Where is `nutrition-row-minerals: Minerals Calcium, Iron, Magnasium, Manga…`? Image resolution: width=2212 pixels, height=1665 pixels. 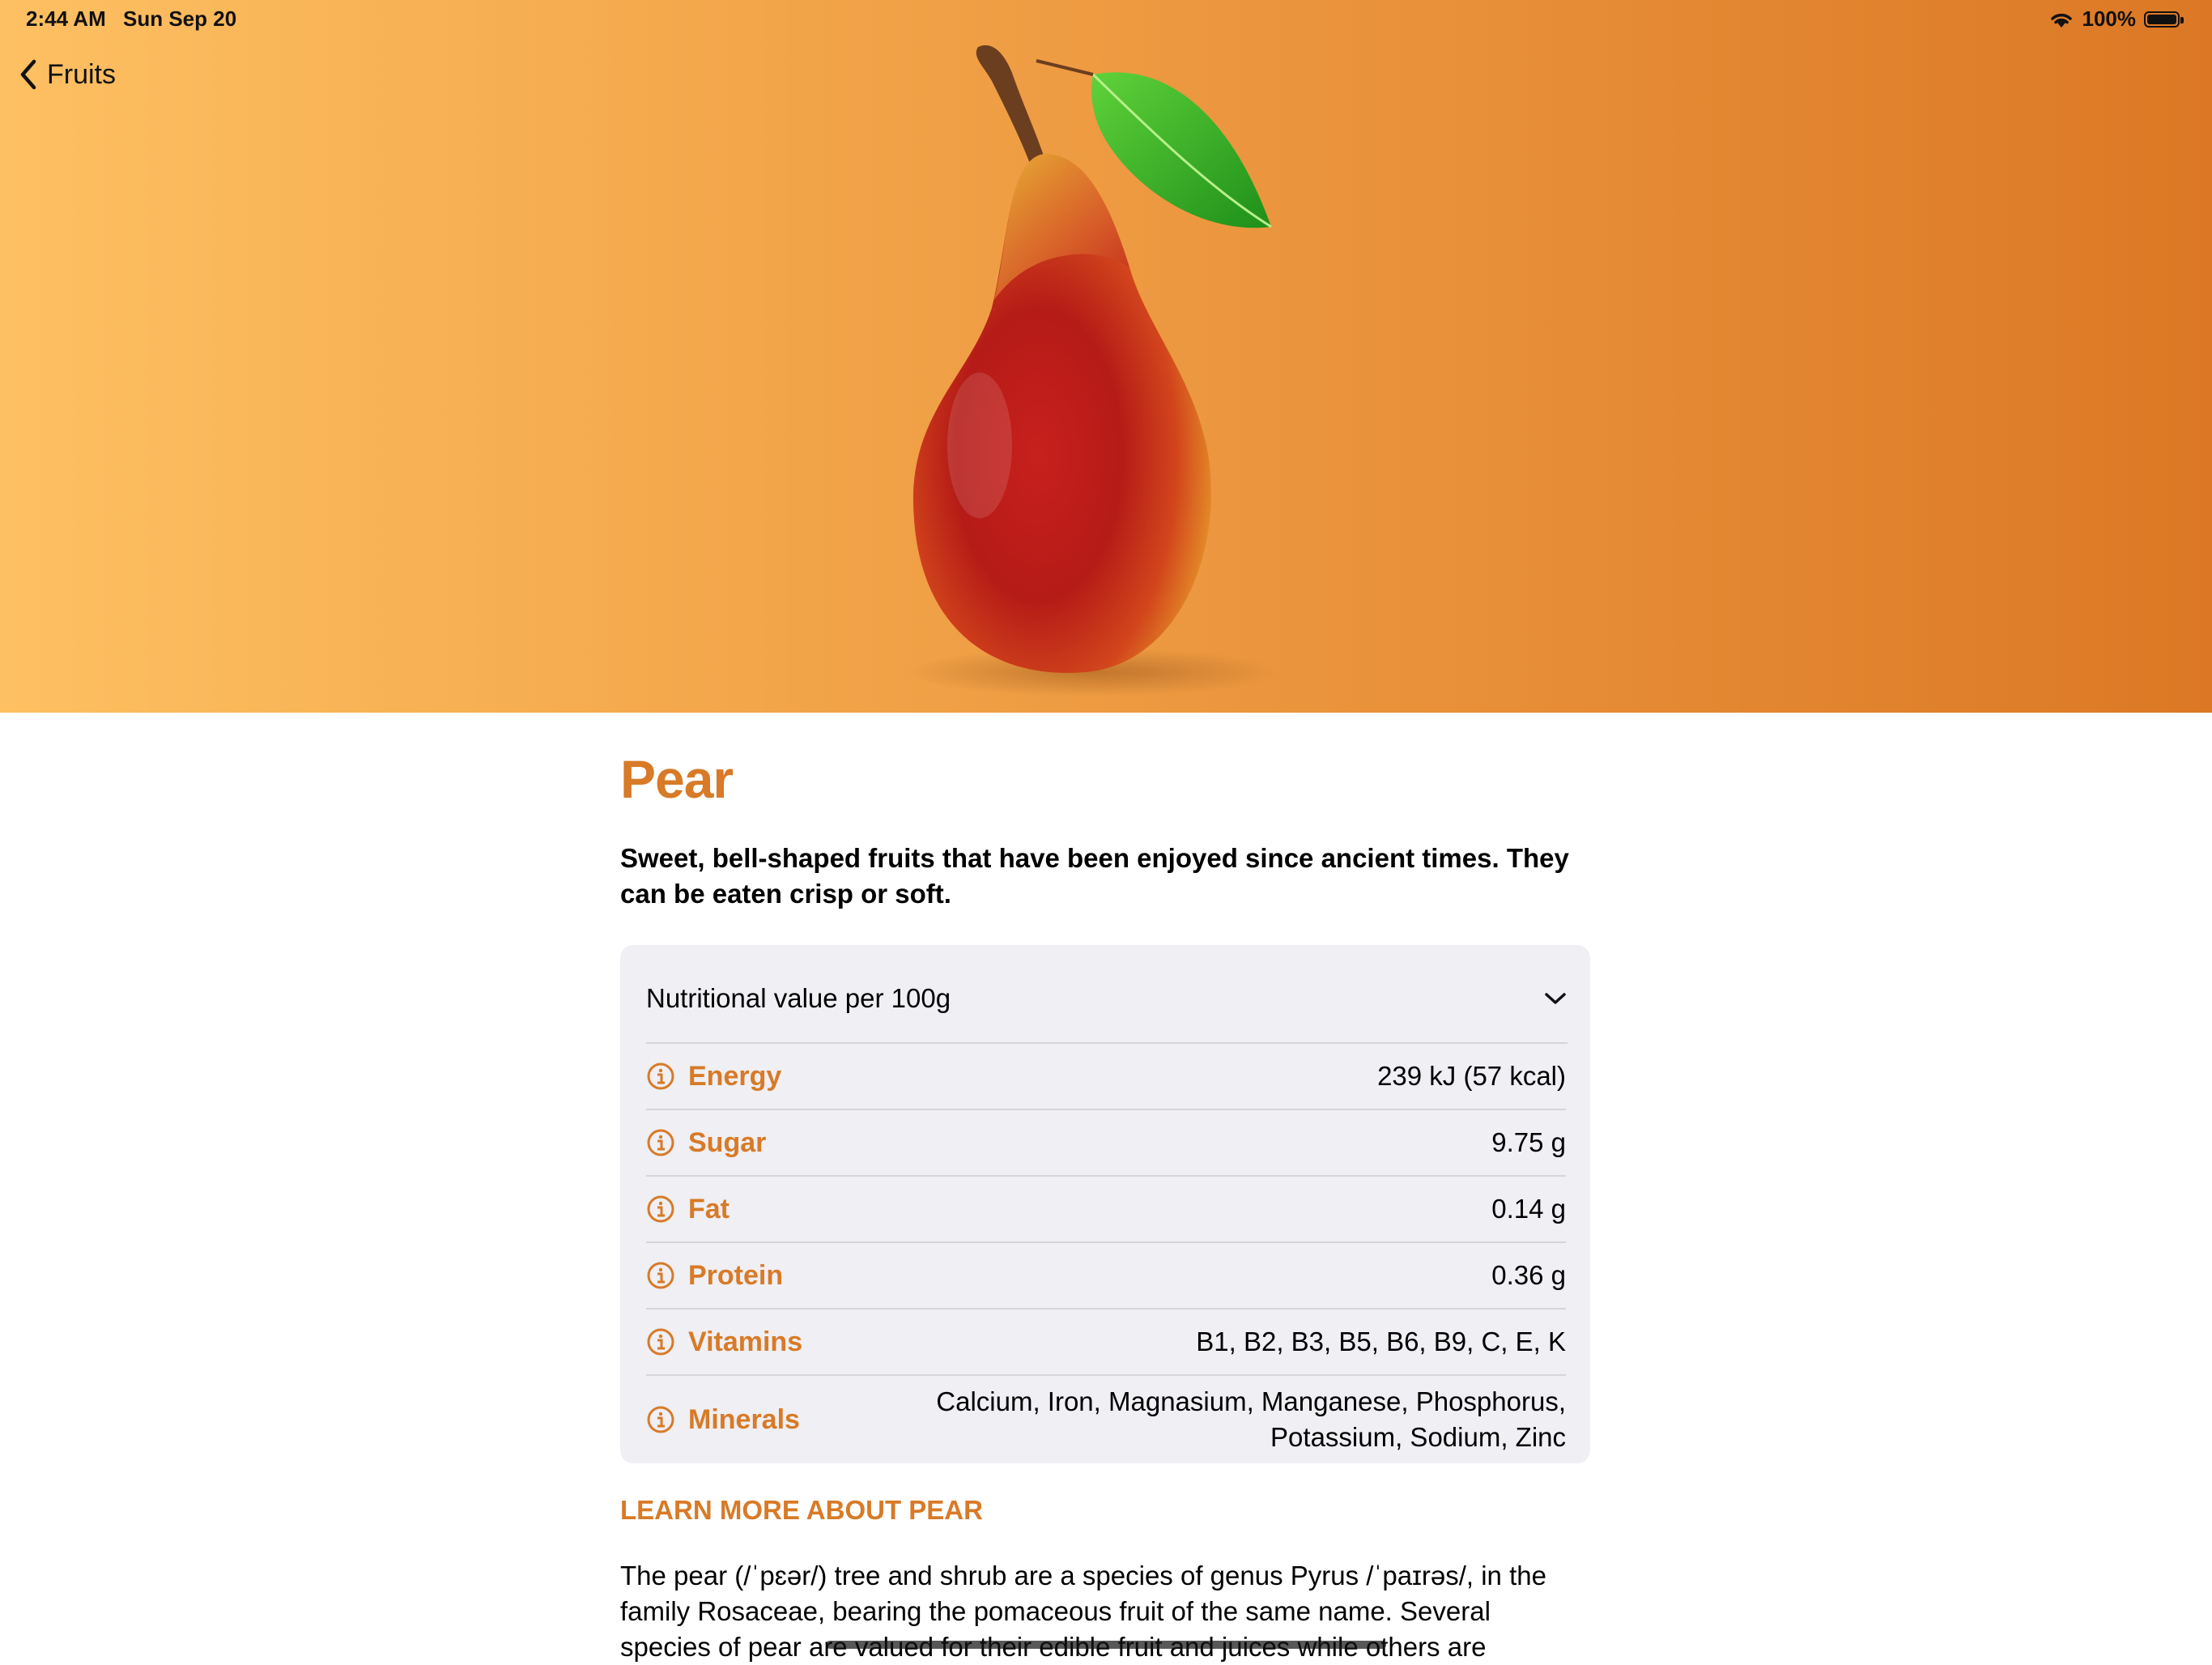 nutrition-row-minerals: Minerals Calcium, Iron, Magnasium, Manga… is located at coordinates (1106, 1419).